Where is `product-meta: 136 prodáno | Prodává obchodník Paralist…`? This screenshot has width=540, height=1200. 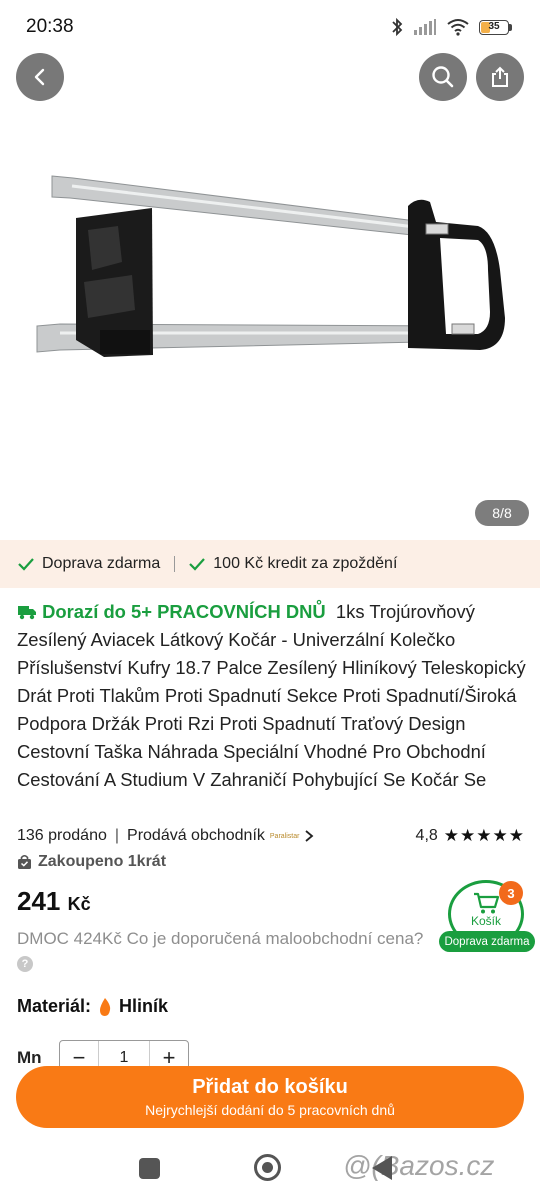
product-meta: 136 prodáno | Prodává obchodník Paralist… is located at coordinates (271, 836).